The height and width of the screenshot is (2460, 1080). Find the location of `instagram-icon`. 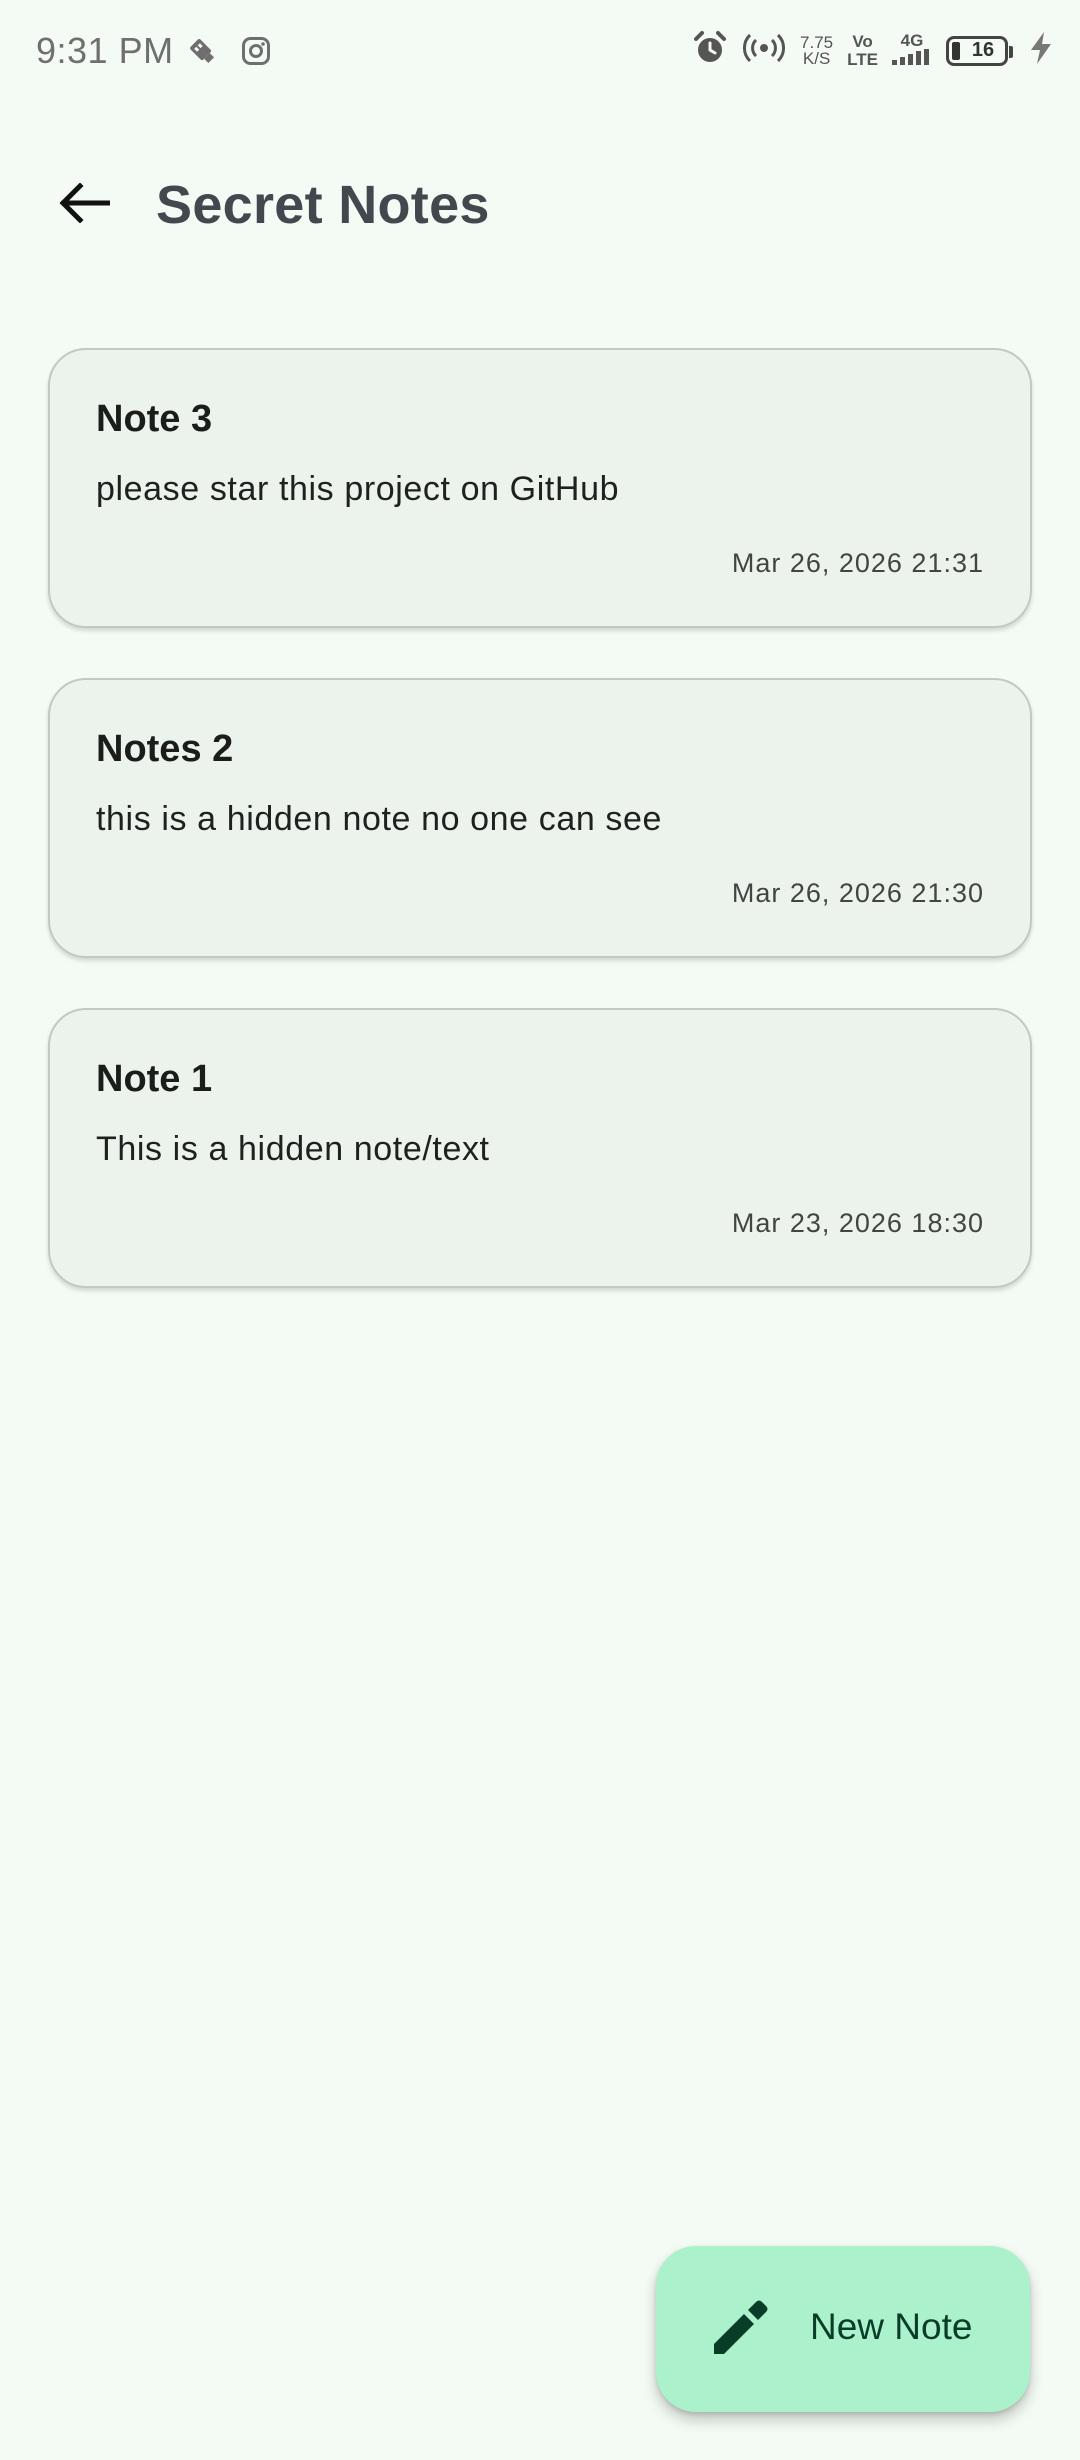

instagram-icon is located at coordinates (256, 53).